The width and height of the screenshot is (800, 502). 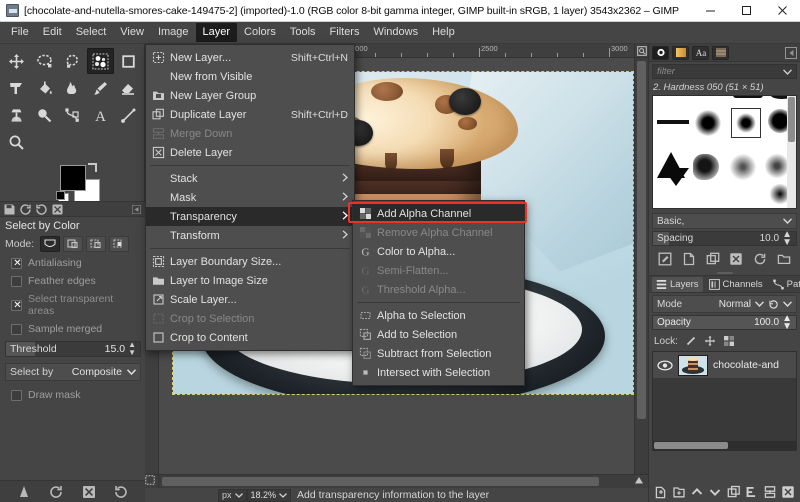 I want to click on select-by-combo: Select by Composite, so click(x=73, y=372).